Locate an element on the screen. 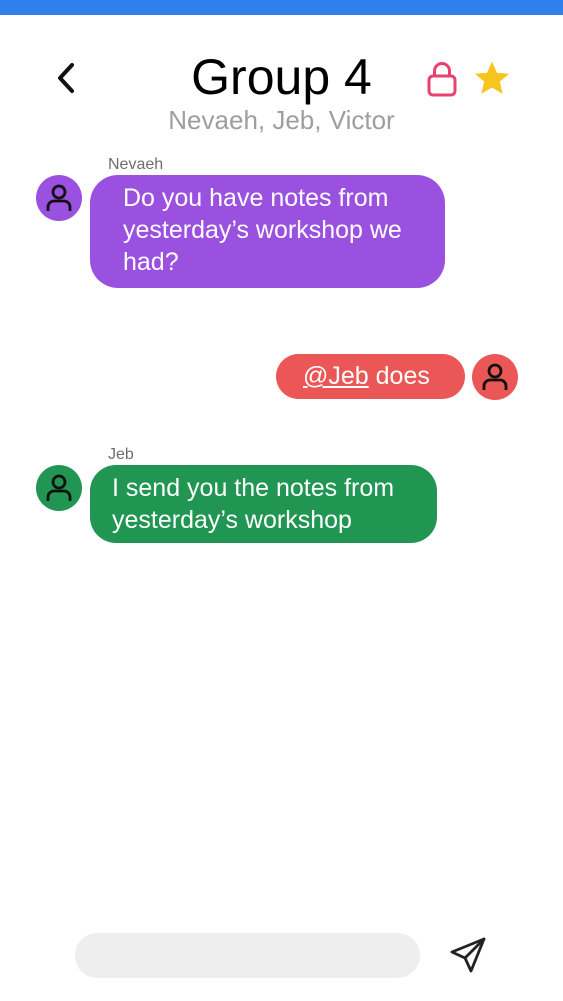 This screenshot has width=563, height=1001. avatar-self is located at coordinates (495, 377).